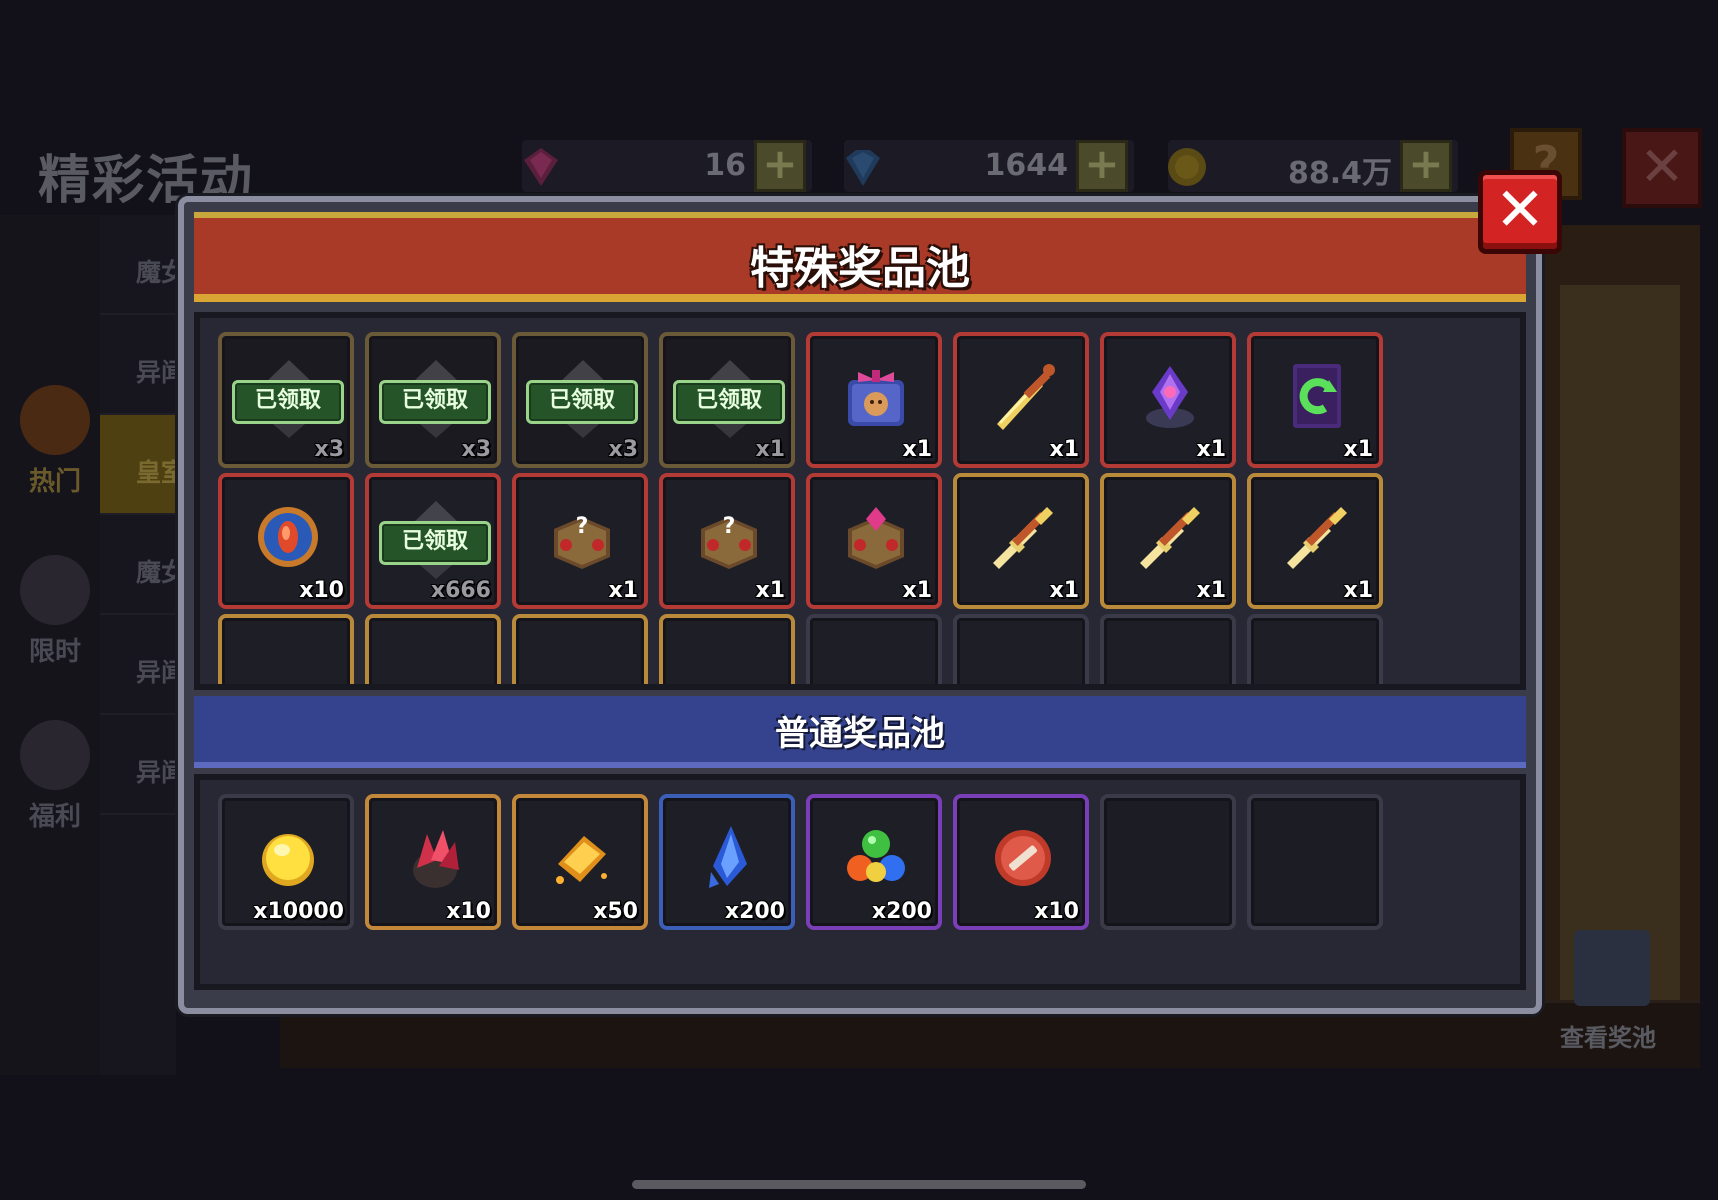 The height and width of the screenshot is (1200, 1718). Describe the element at coordinates (1056, 911) in the screenshot. I see `item-quantity: x10` at that location.